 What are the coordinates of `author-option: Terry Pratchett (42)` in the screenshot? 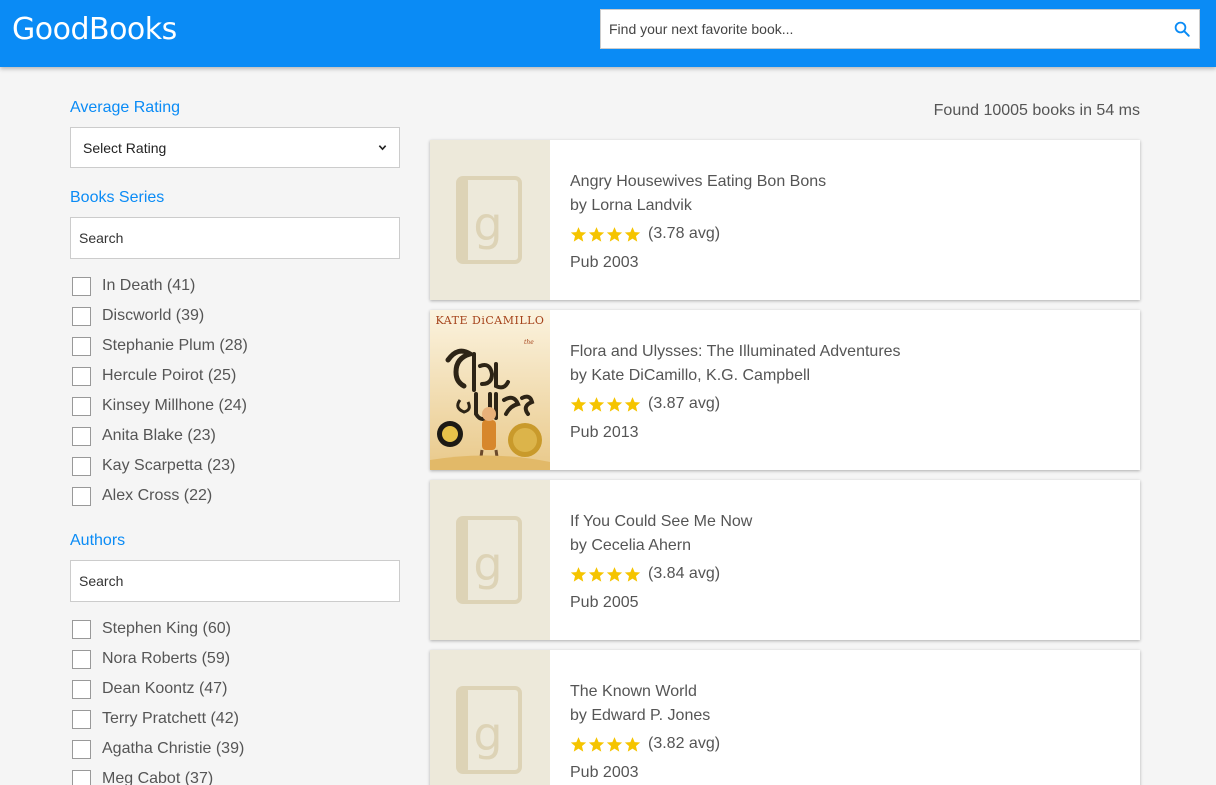 It's located at (235, 719).